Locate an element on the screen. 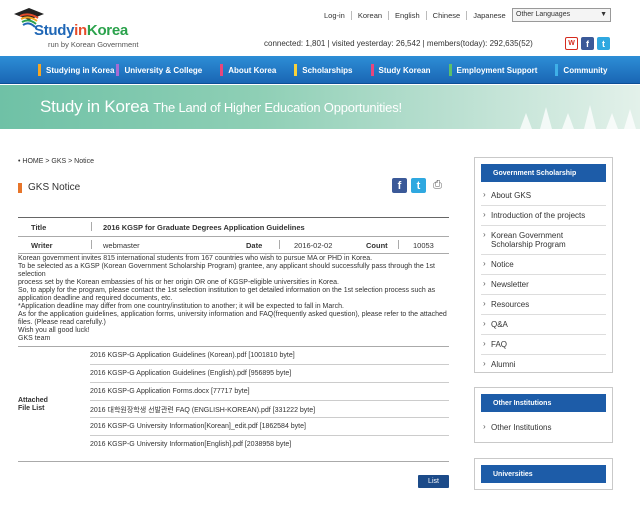 This screenshot has width=640, height=505. banner-title-main: Study in Korea is located at coordinates (94, 106).